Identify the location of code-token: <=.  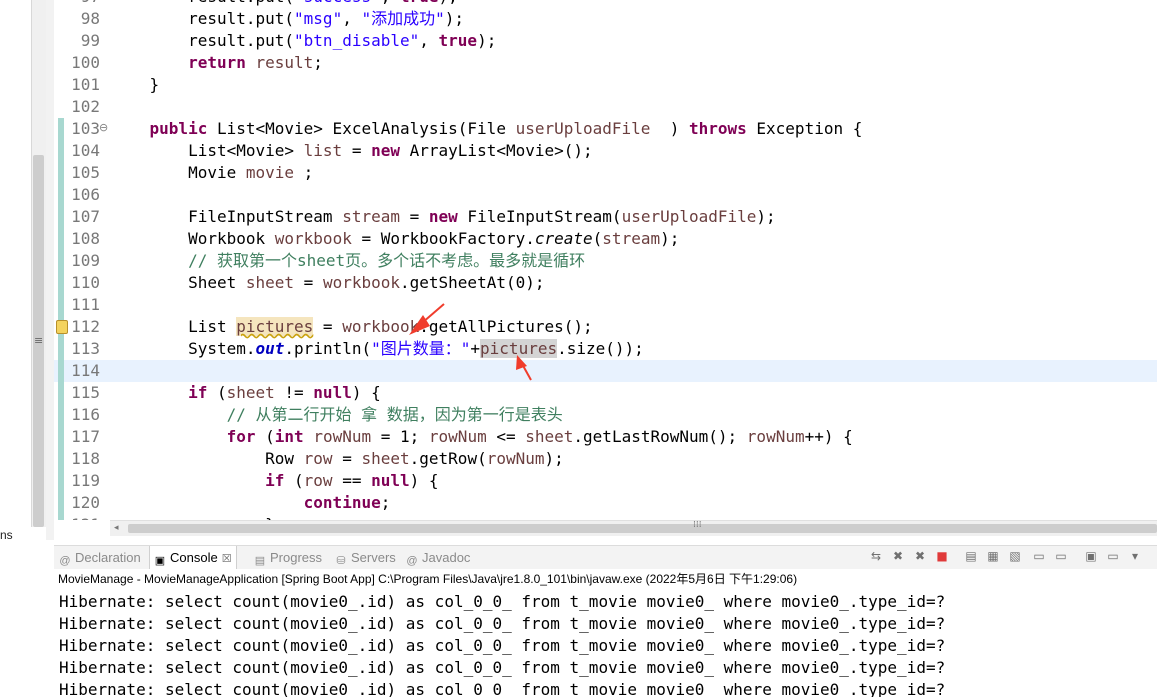
(506, 436).